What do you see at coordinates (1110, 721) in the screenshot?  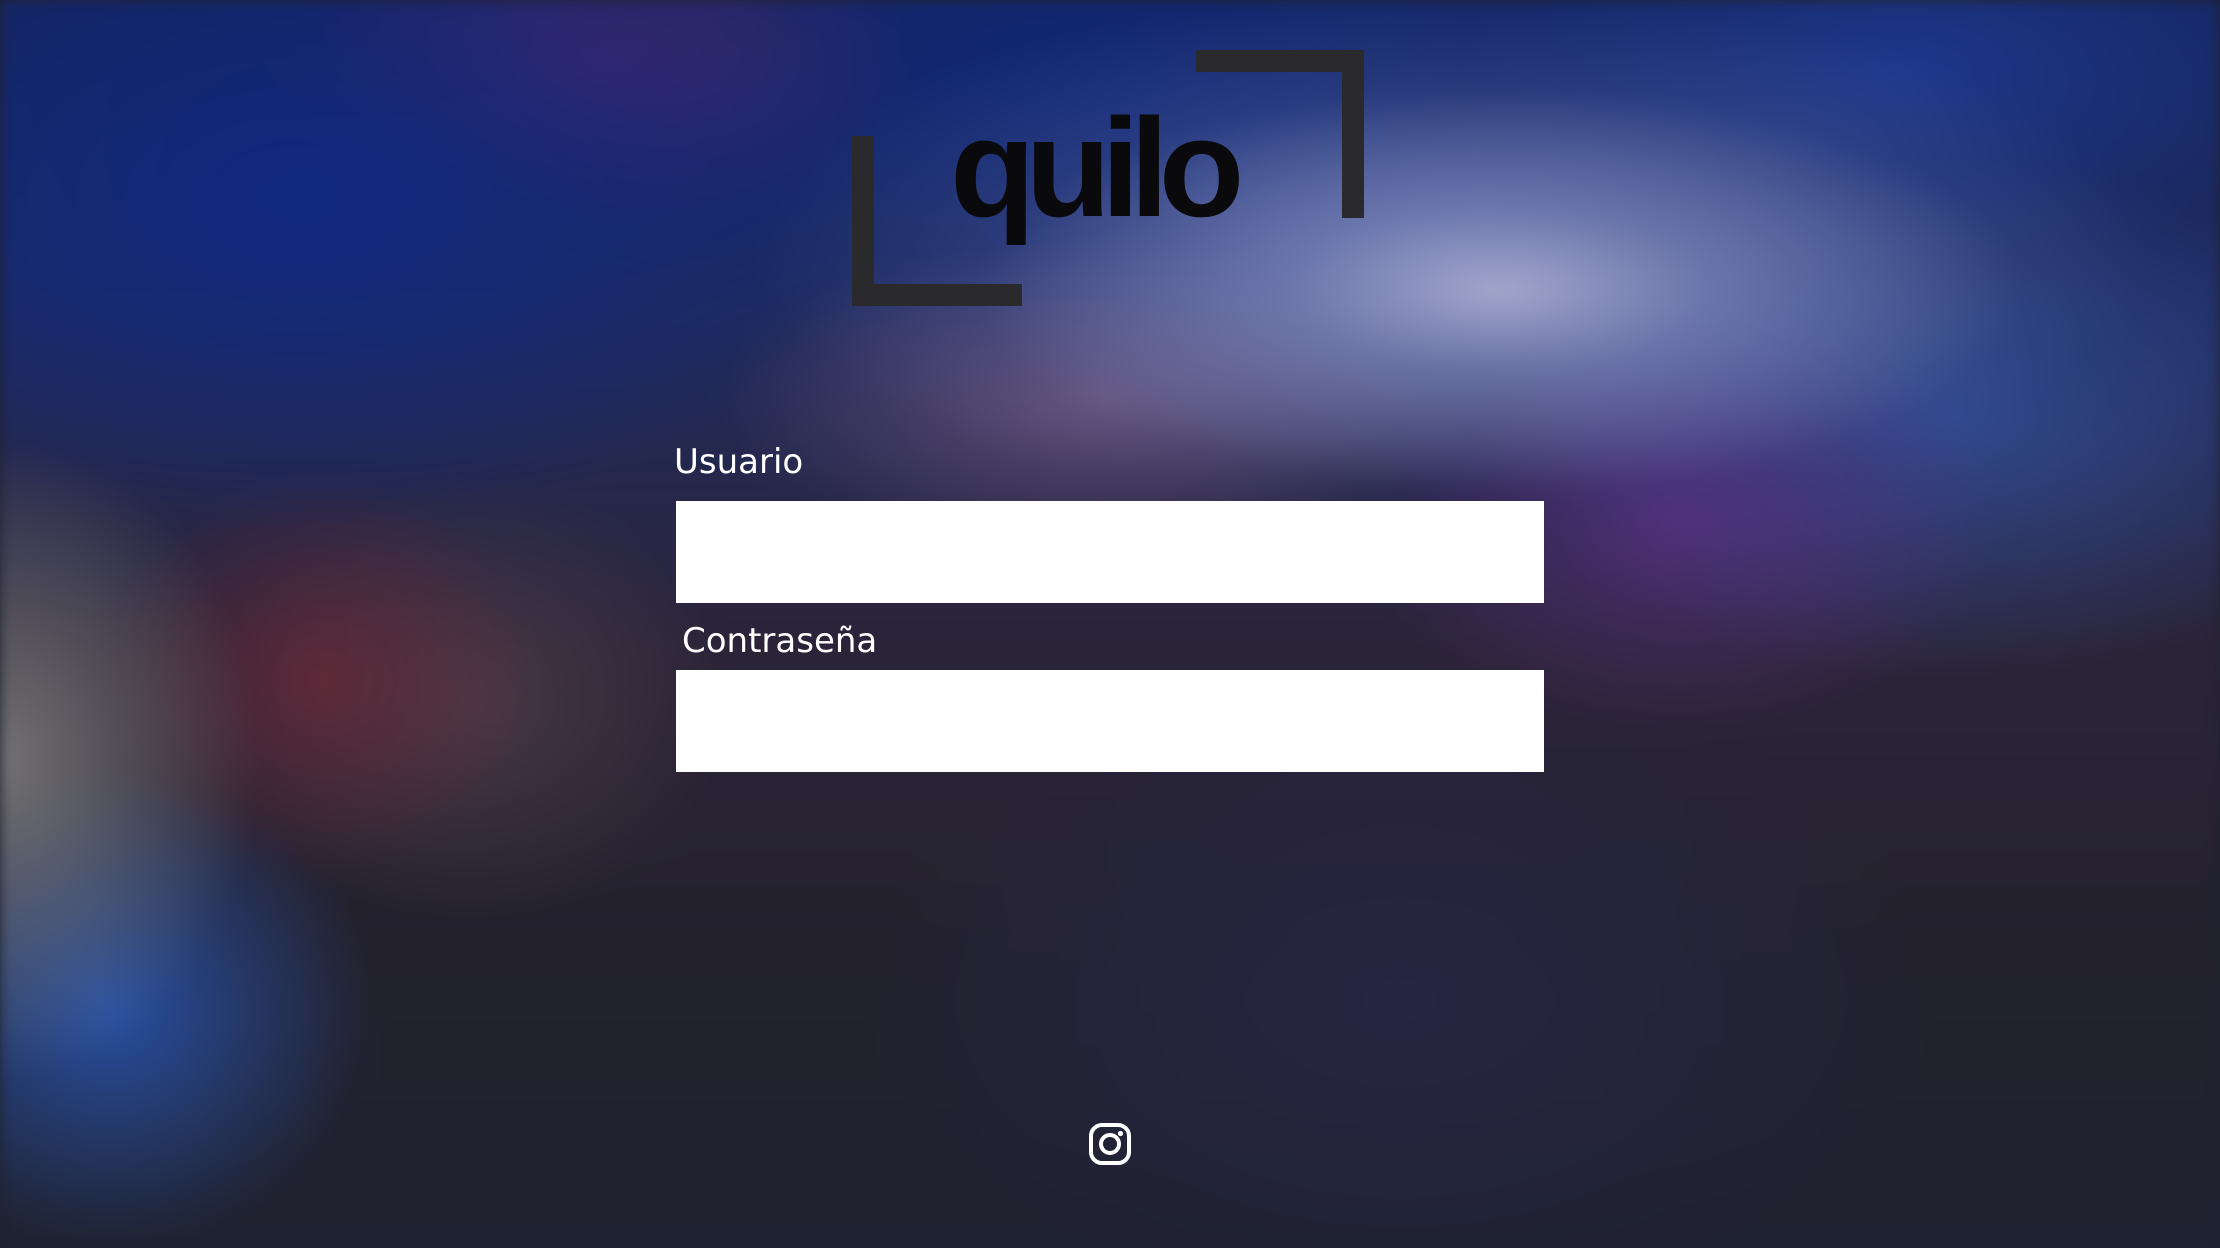 I see `password-field` at bounding box center [1110, 721].